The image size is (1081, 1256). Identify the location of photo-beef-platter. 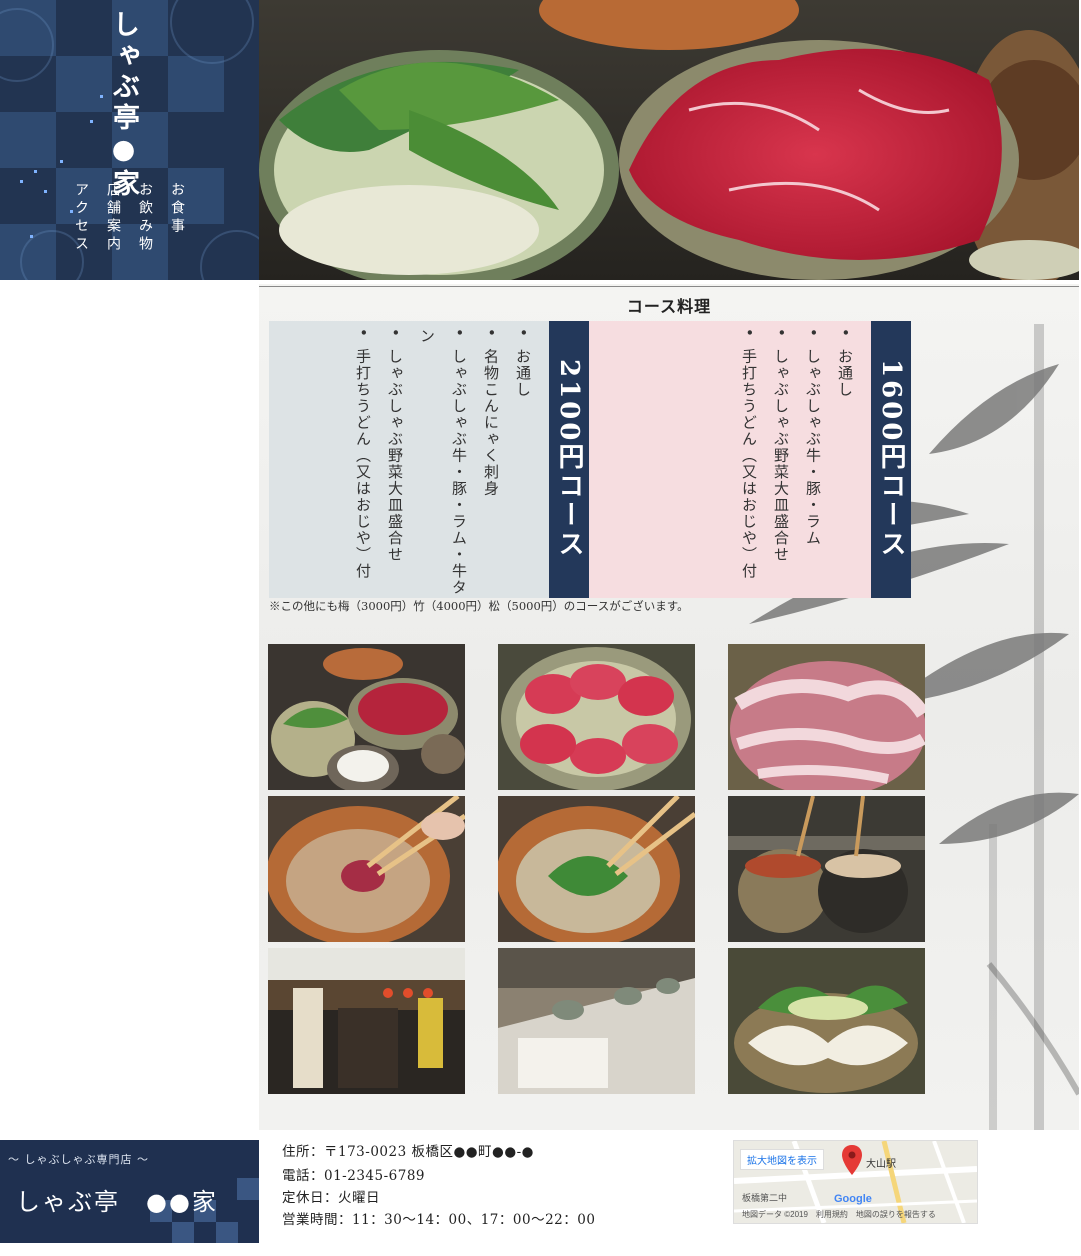
(596, 717).